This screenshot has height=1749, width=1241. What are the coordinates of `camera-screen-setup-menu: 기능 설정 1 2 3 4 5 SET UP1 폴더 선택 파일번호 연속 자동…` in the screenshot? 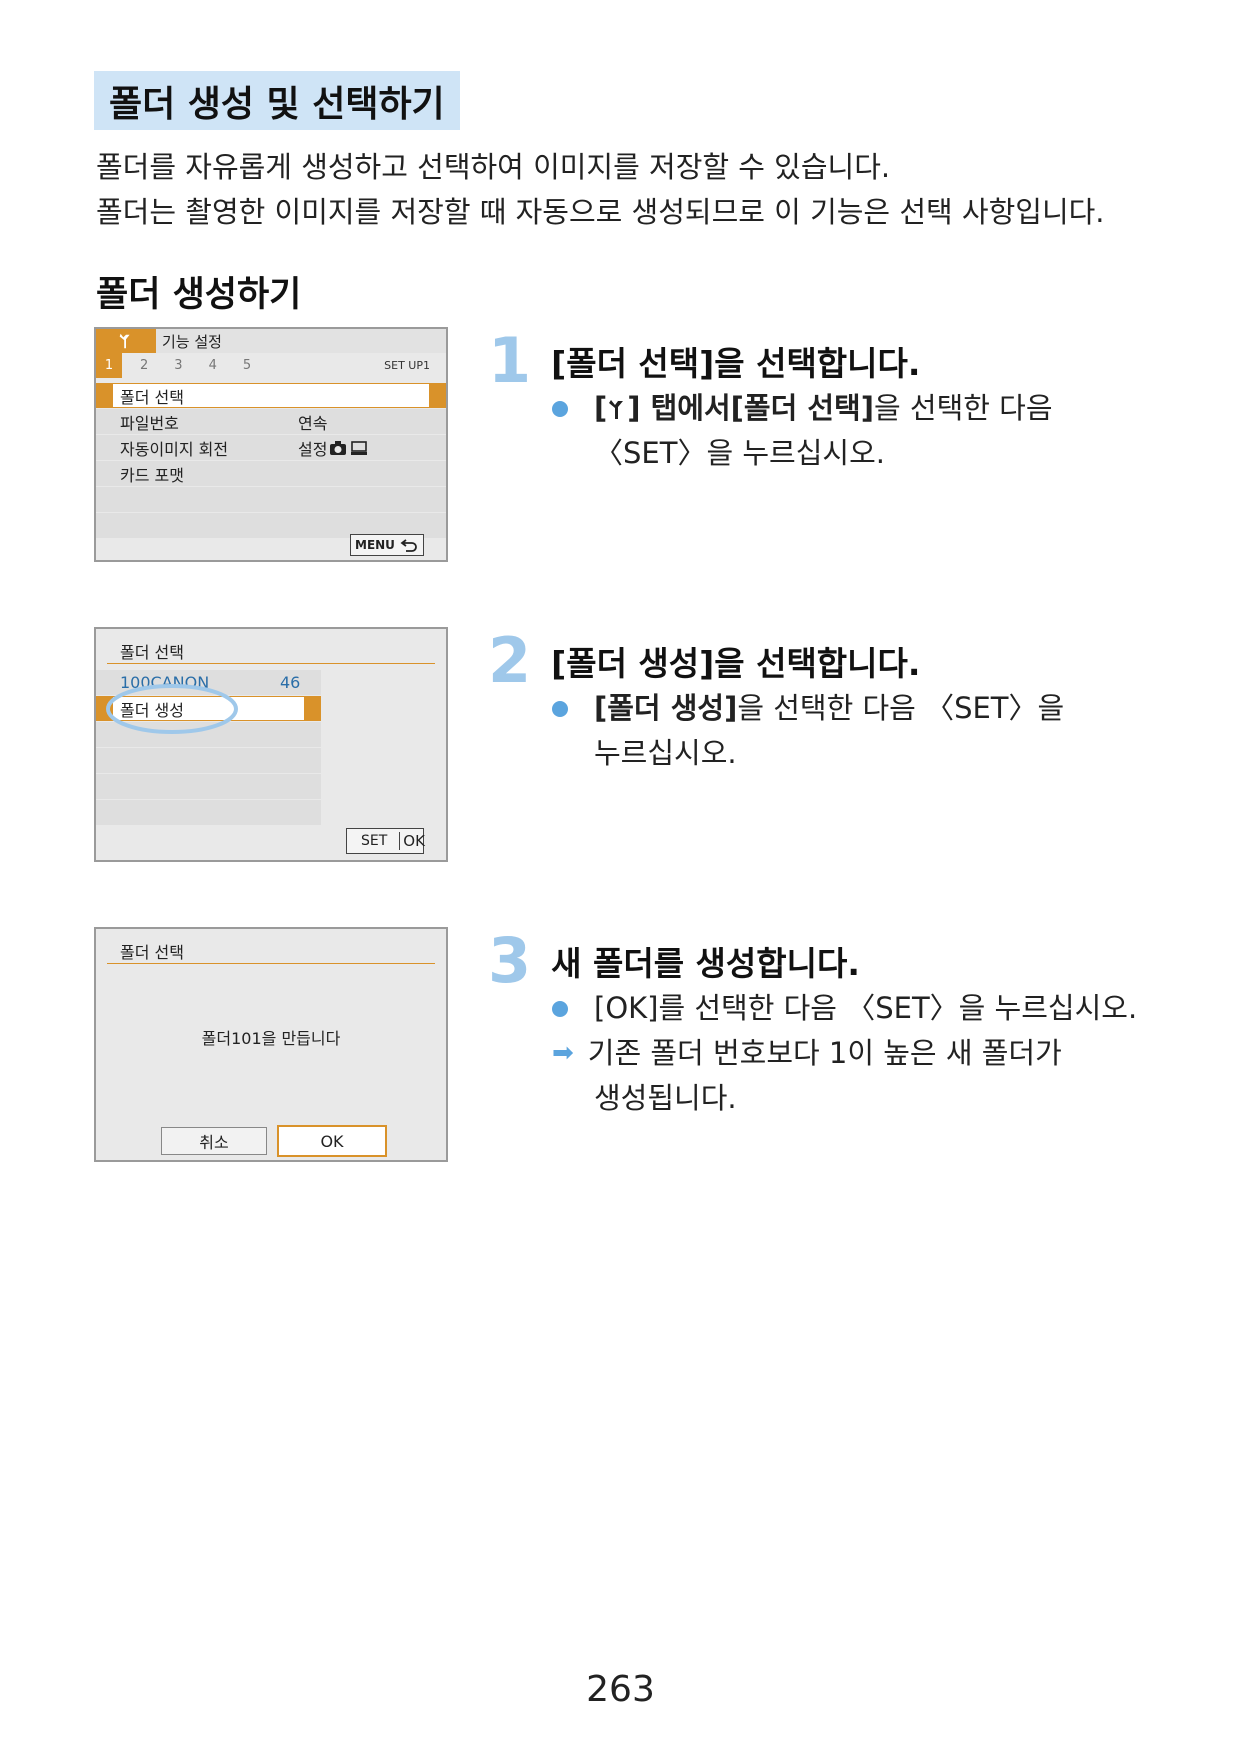 It's located at (271, 444).